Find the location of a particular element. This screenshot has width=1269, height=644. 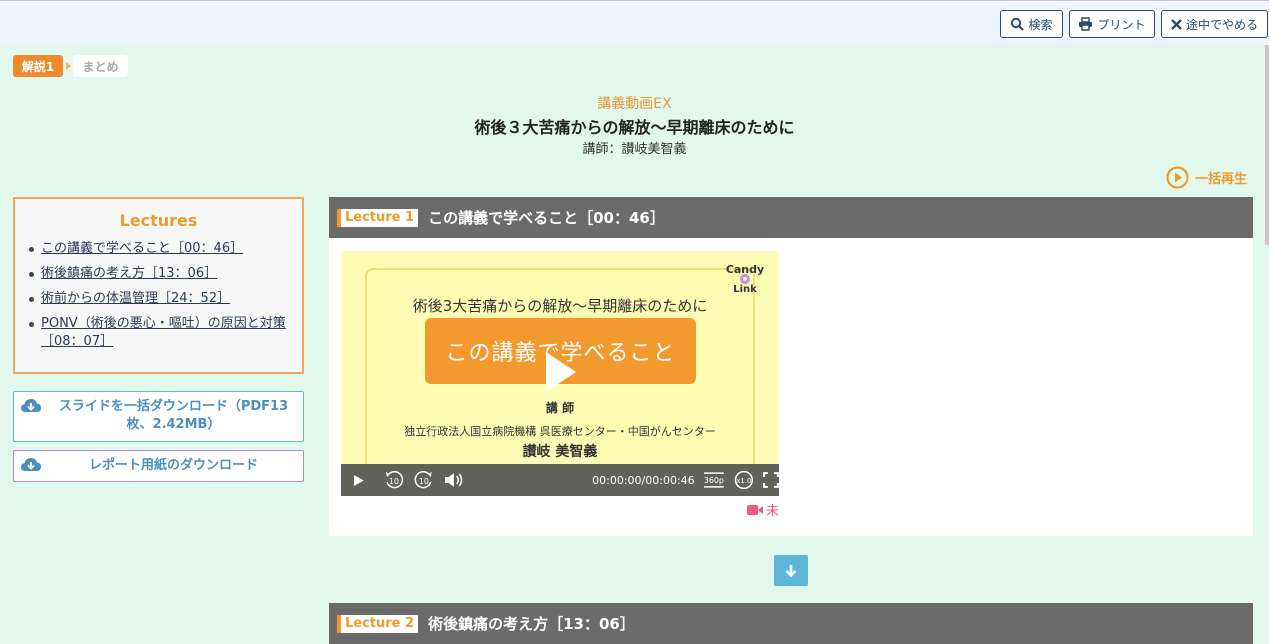

video-camera-icon is located at coordinates (755, 509).